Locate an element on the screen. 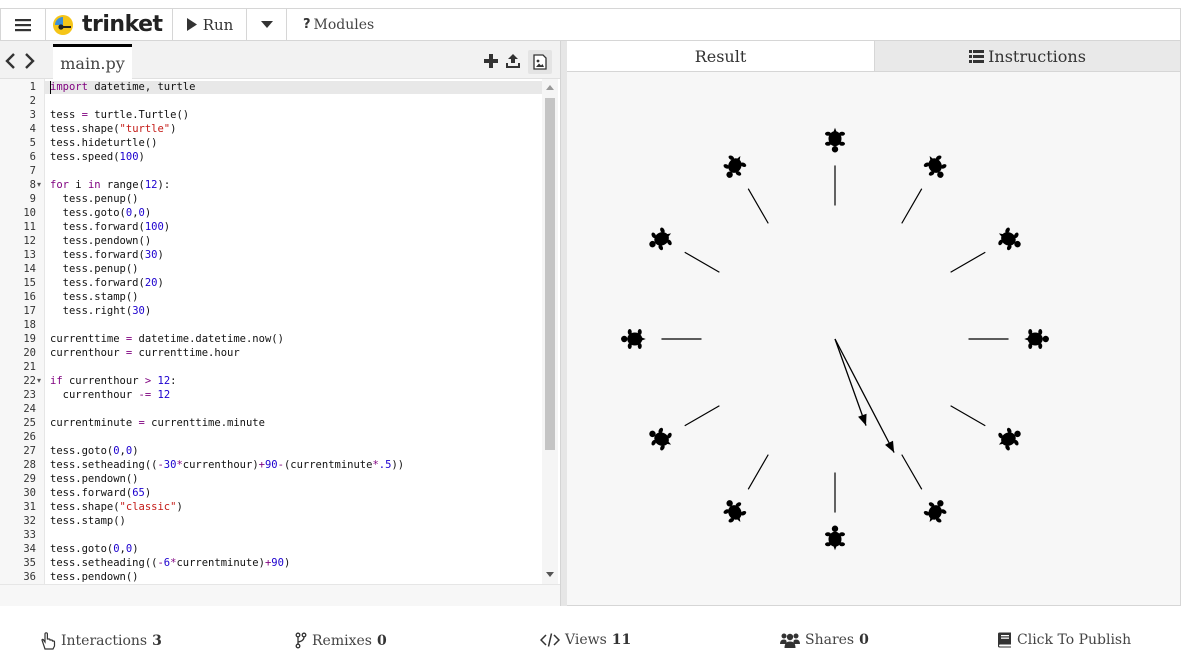  code-line: currenttime = datetime.datetime.now() is located at coordinates (167, 339).